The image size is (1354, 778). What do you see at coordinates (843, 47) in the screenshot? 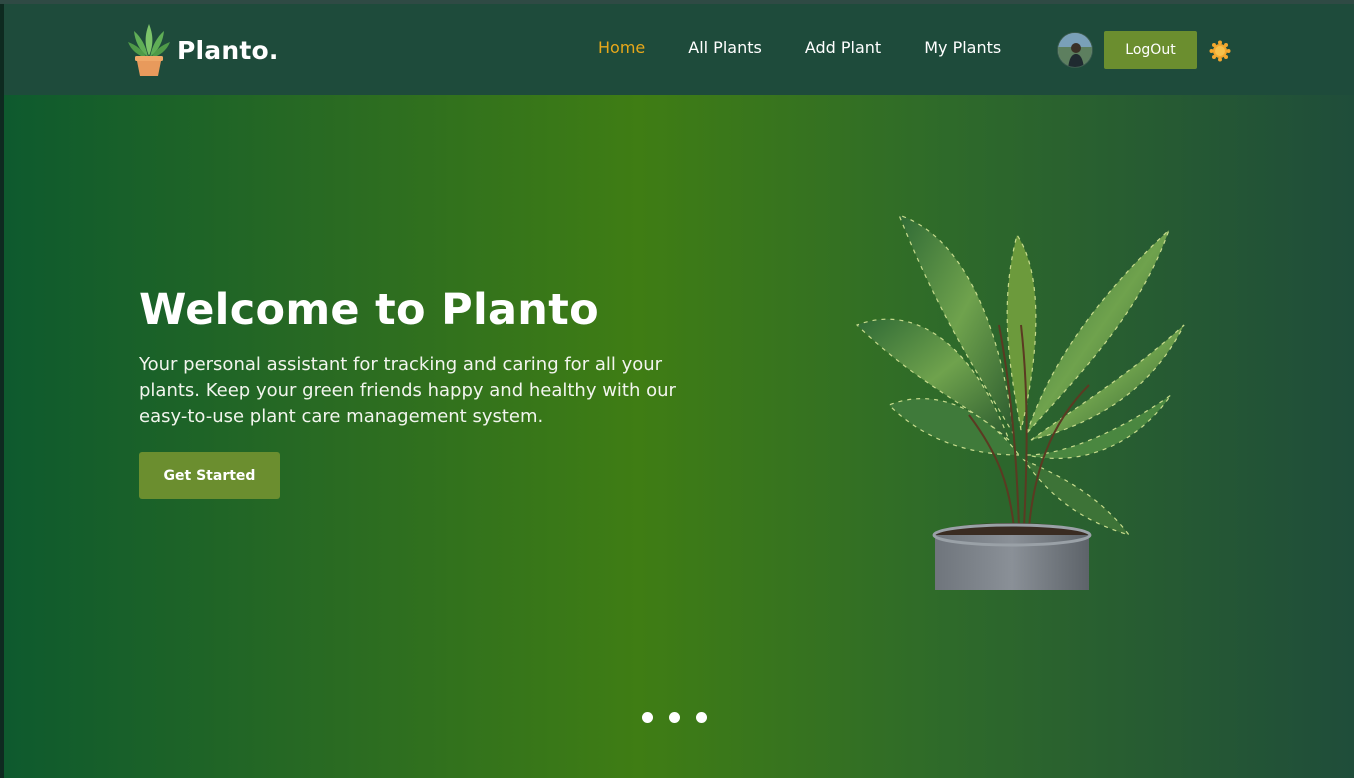
I see `nav-link-add-plant: Add Plant` at bounding box center [843, 47].